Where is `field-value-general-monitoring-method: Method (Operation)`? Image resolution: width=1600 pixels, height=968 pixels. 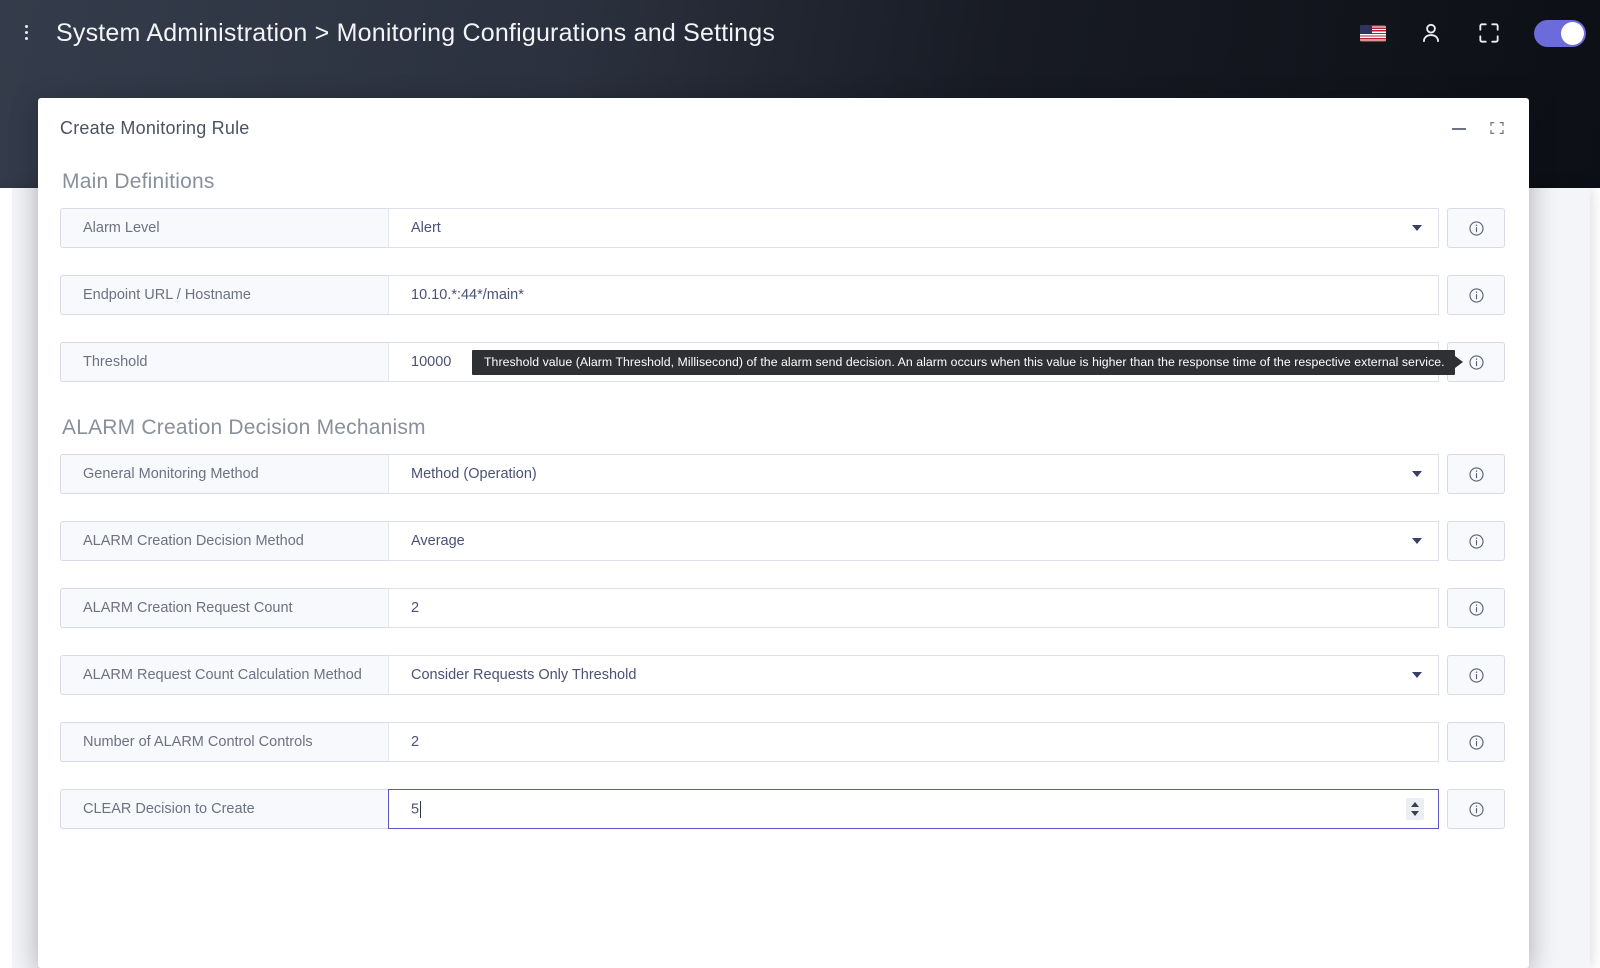
field-value-general-monitoring-method: Method (Operation) is located at coordinates (474, 474).